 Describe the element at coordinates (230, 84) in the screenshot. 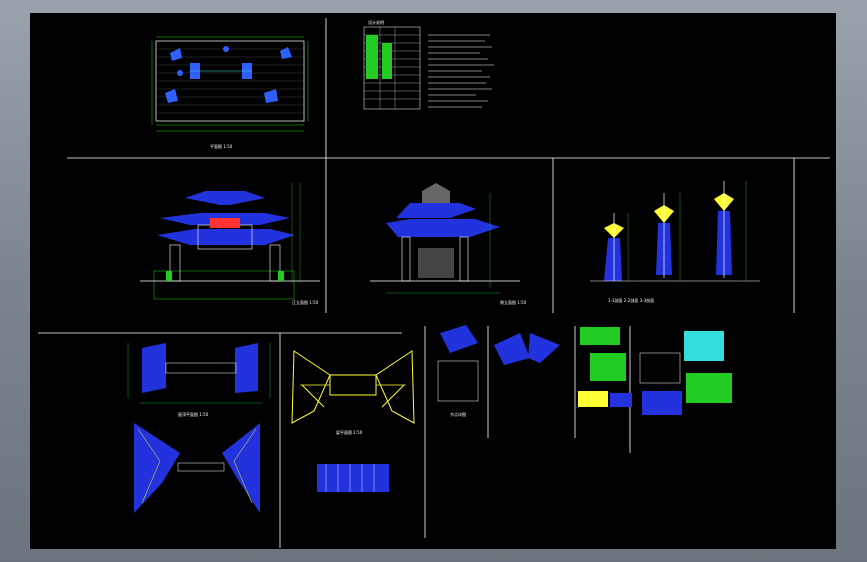

I see `plan-layout-drawing` at that location.